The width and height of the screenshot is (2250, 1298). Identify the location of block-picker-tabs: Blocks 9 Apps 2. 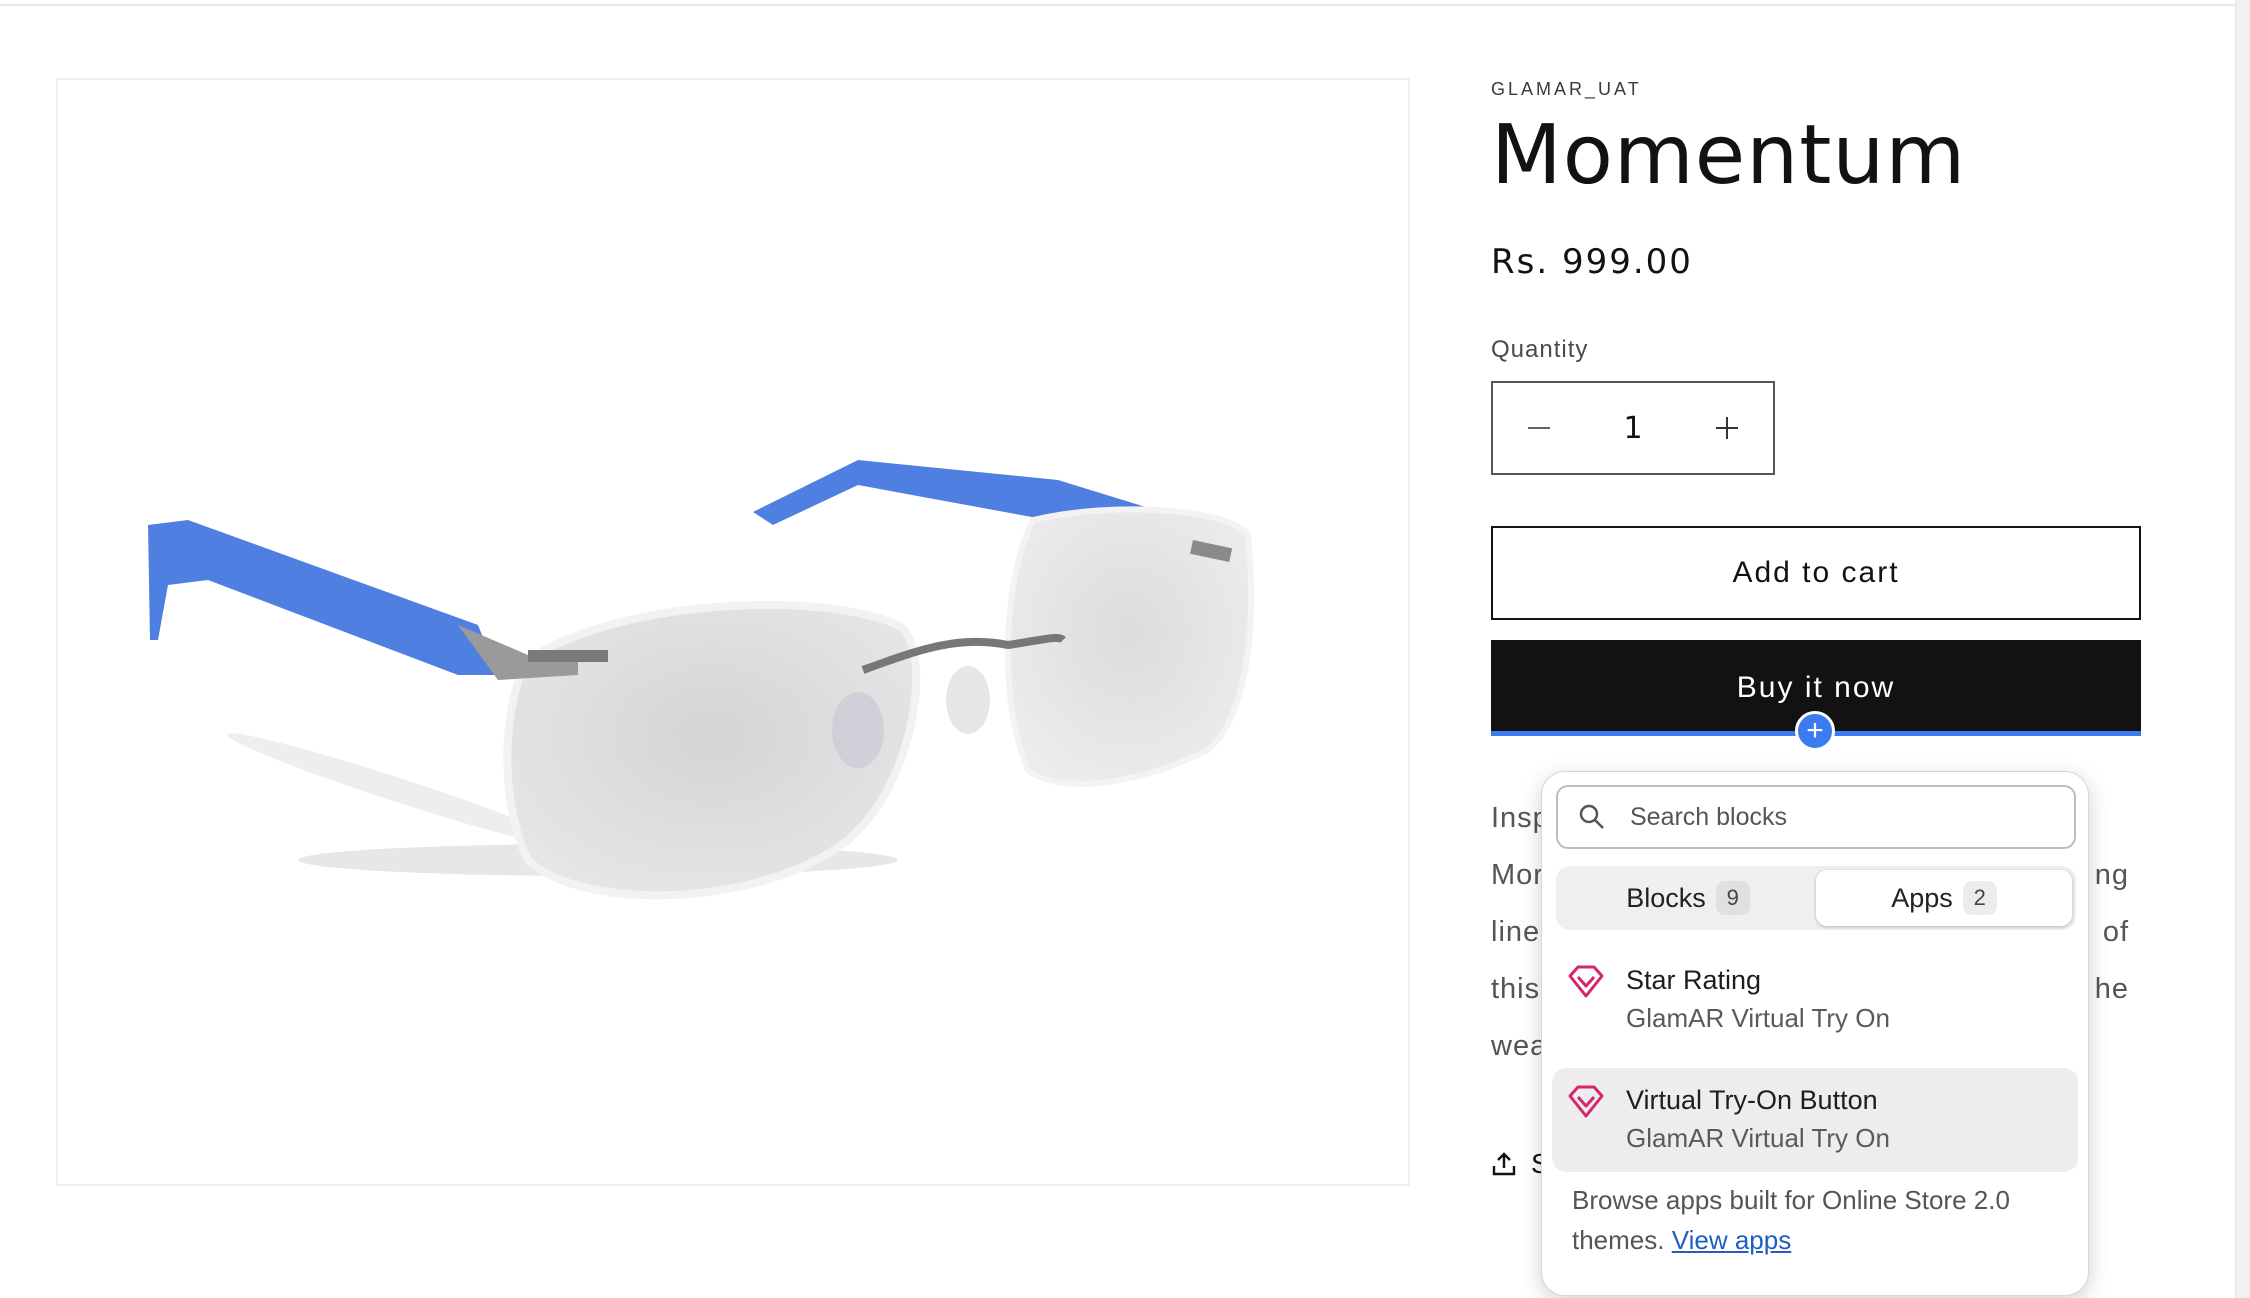
(1816, 898).